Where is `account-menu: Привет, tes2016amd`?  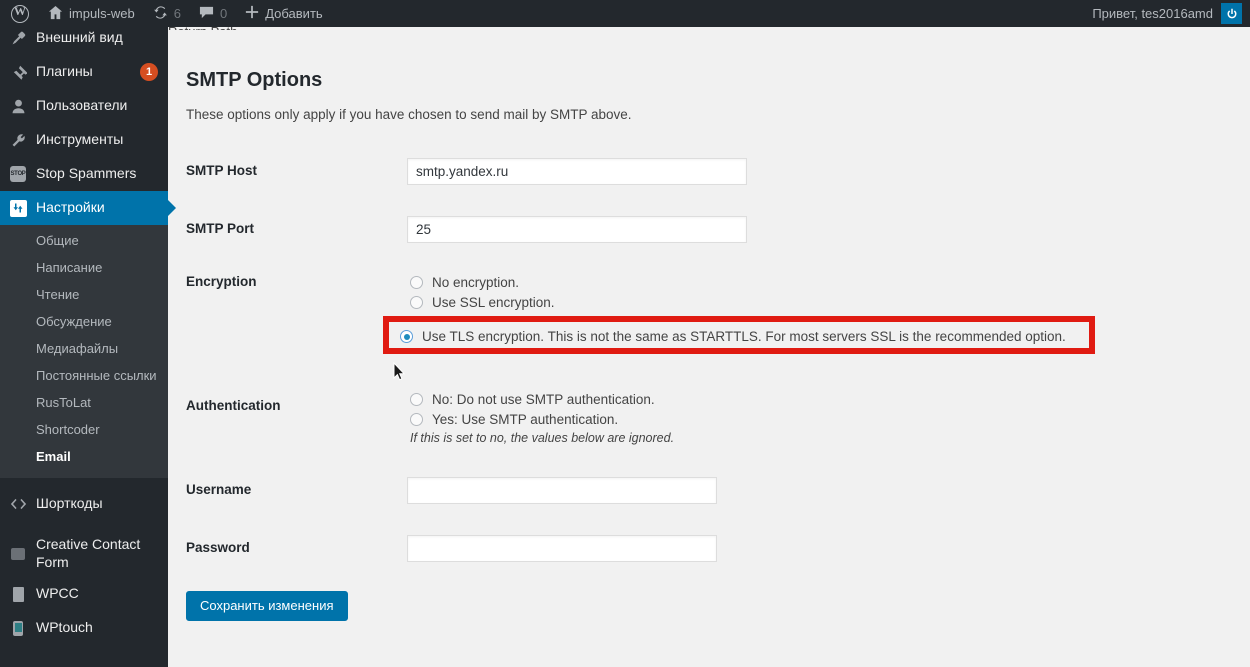 account-menu: Привет, tes2016amd is located at coordinates (1171, 13).